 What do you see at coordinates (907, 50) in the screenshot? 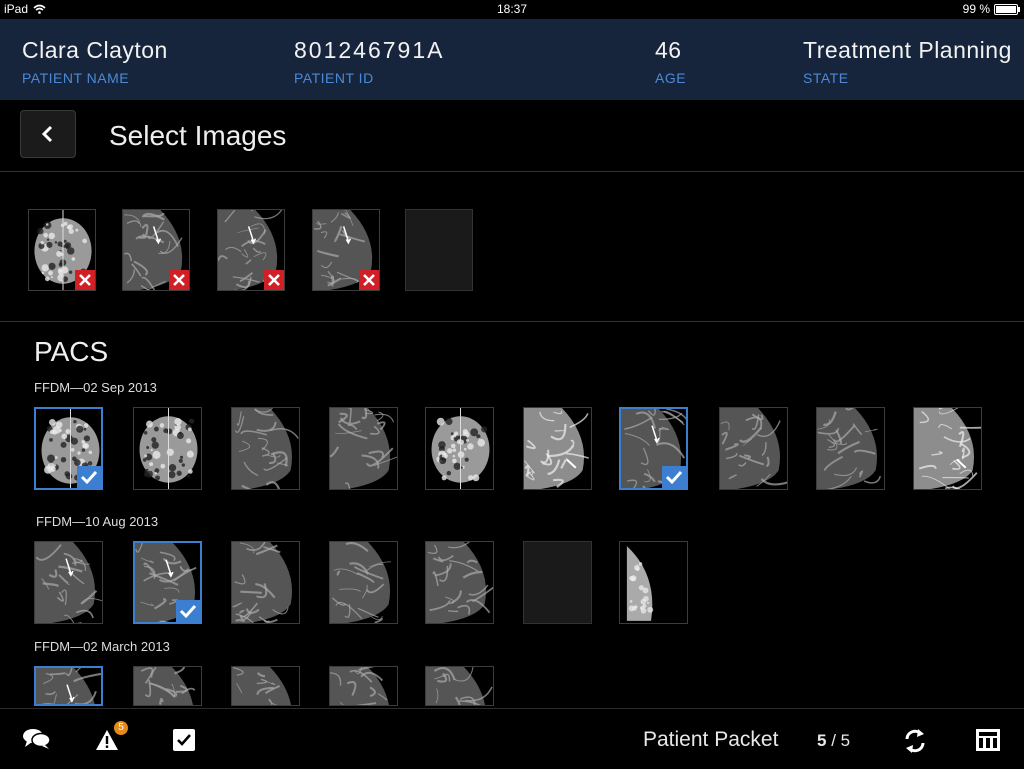
I see `patient-state: Treatment Planning` at bounding box center [907, 50].